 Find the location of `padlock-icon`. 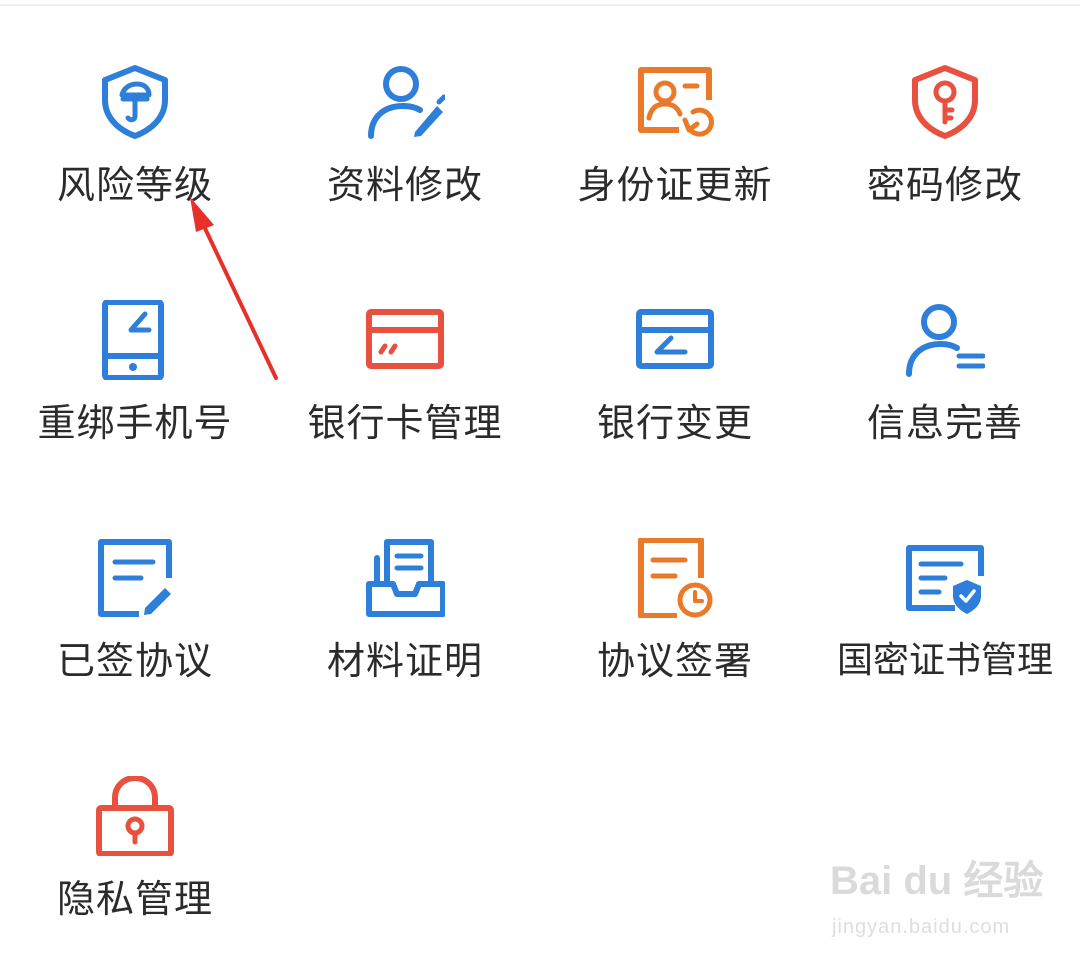

padlock-icon is located at coordinates (135, 816).